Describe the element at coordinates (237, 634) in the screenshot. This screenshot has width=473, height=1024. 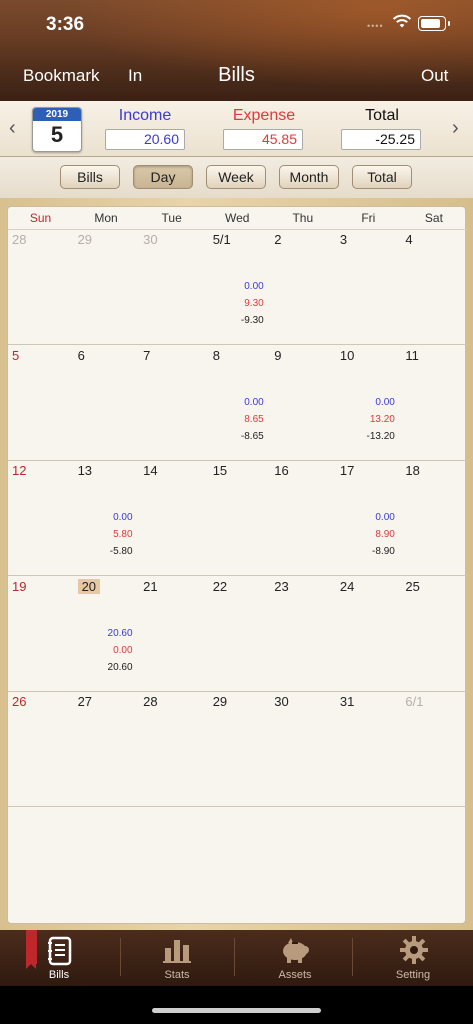
I see `calendar-day-cell: 22` at that location.